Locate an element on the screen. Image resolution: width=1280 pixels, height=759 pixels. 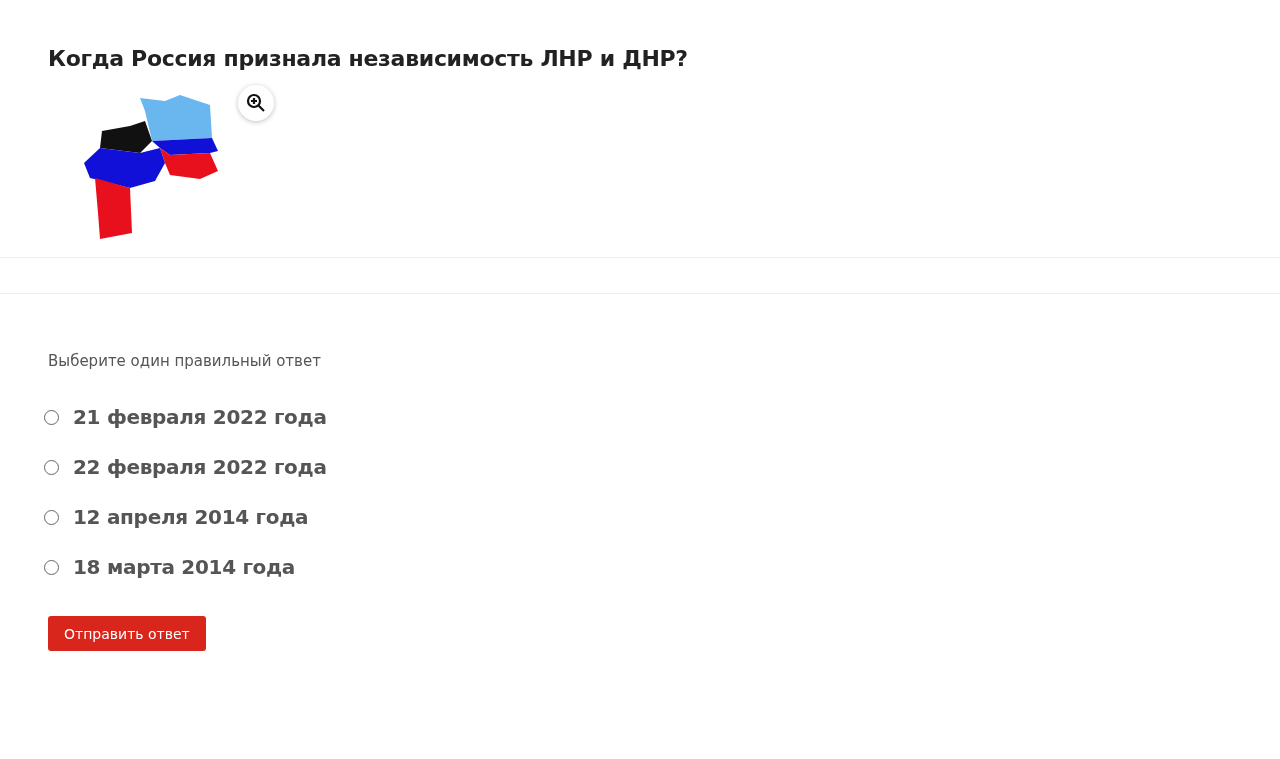
submit-button: Отправить ответ is located at coordinates (127, 633).